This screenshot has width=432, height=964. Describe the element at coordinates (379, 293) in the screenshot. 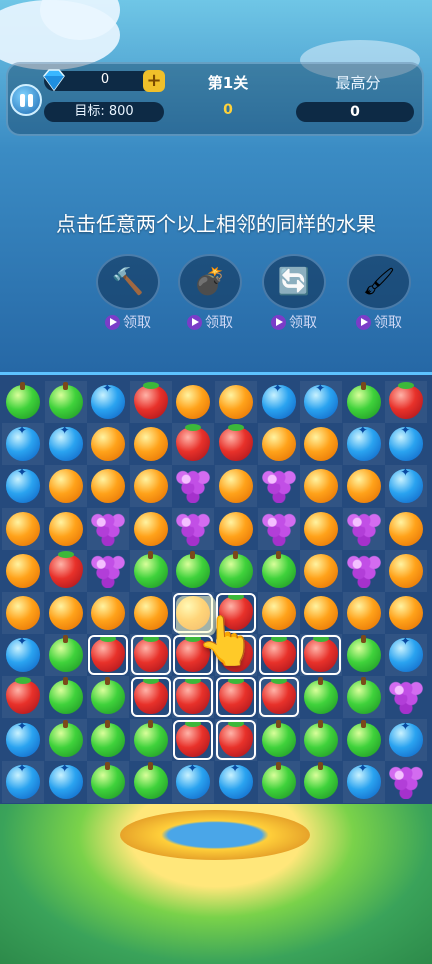

I see `powerup-paintbrush: 🖌 领取` at that location.